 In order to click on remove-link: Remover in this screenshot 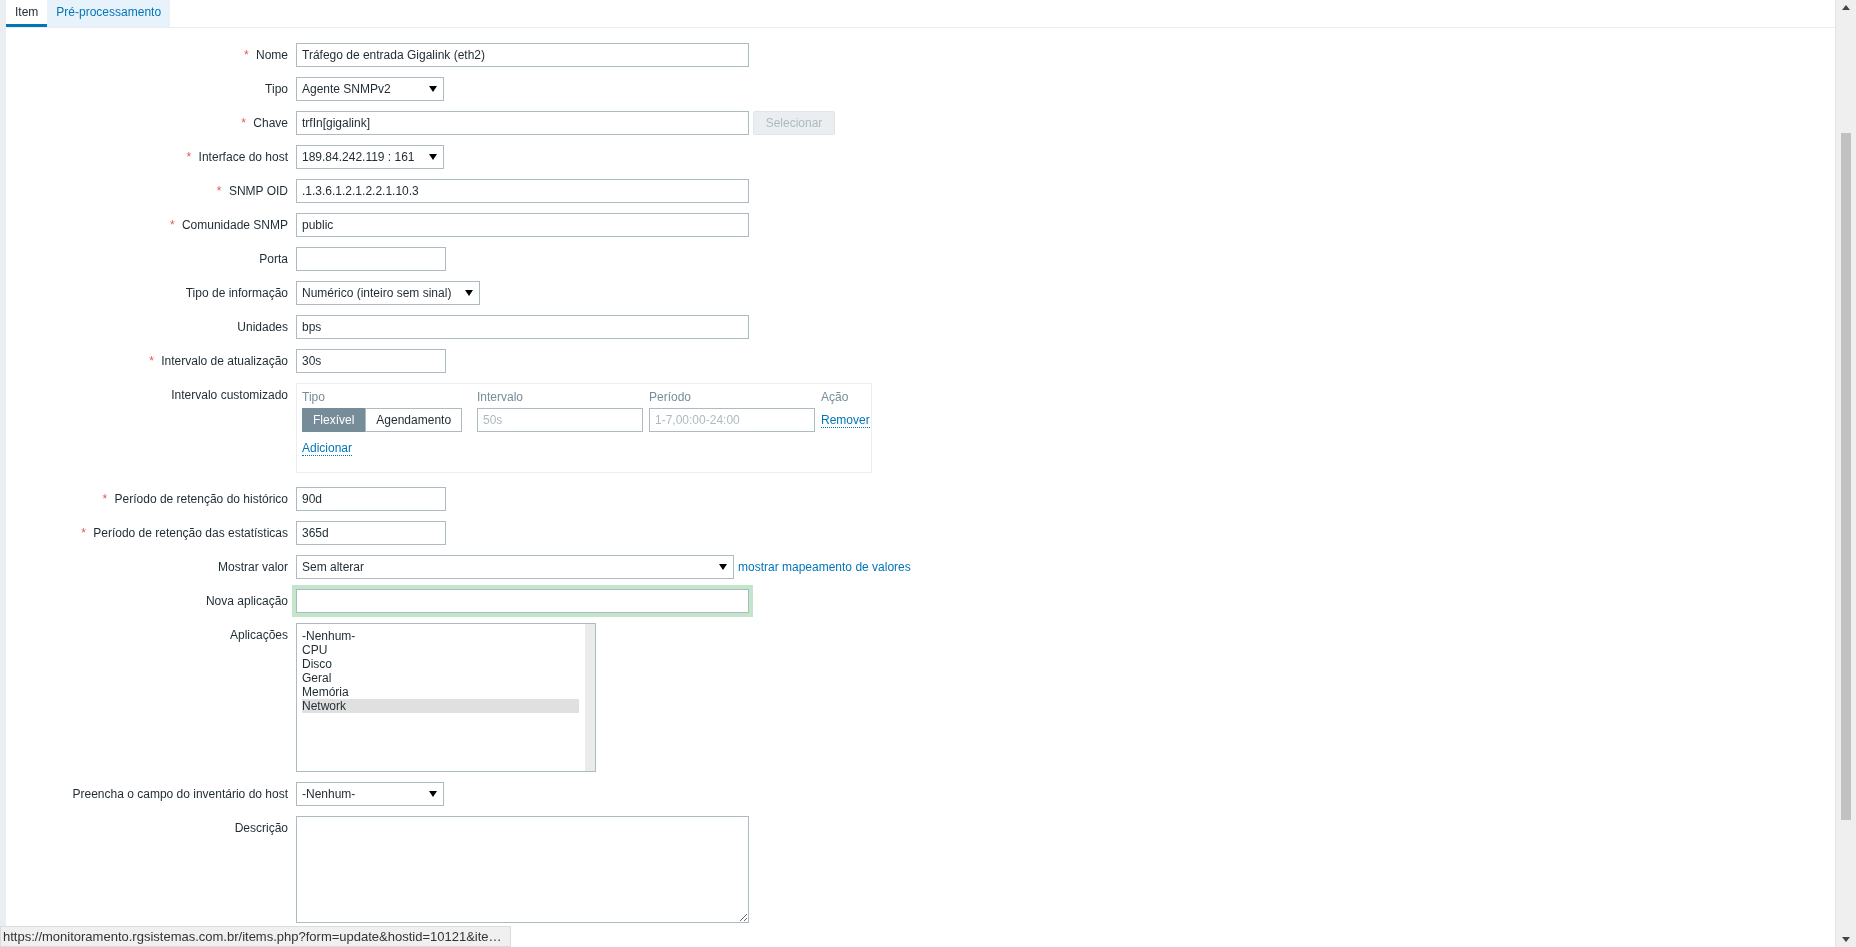, I will do `click(845, 420)`.